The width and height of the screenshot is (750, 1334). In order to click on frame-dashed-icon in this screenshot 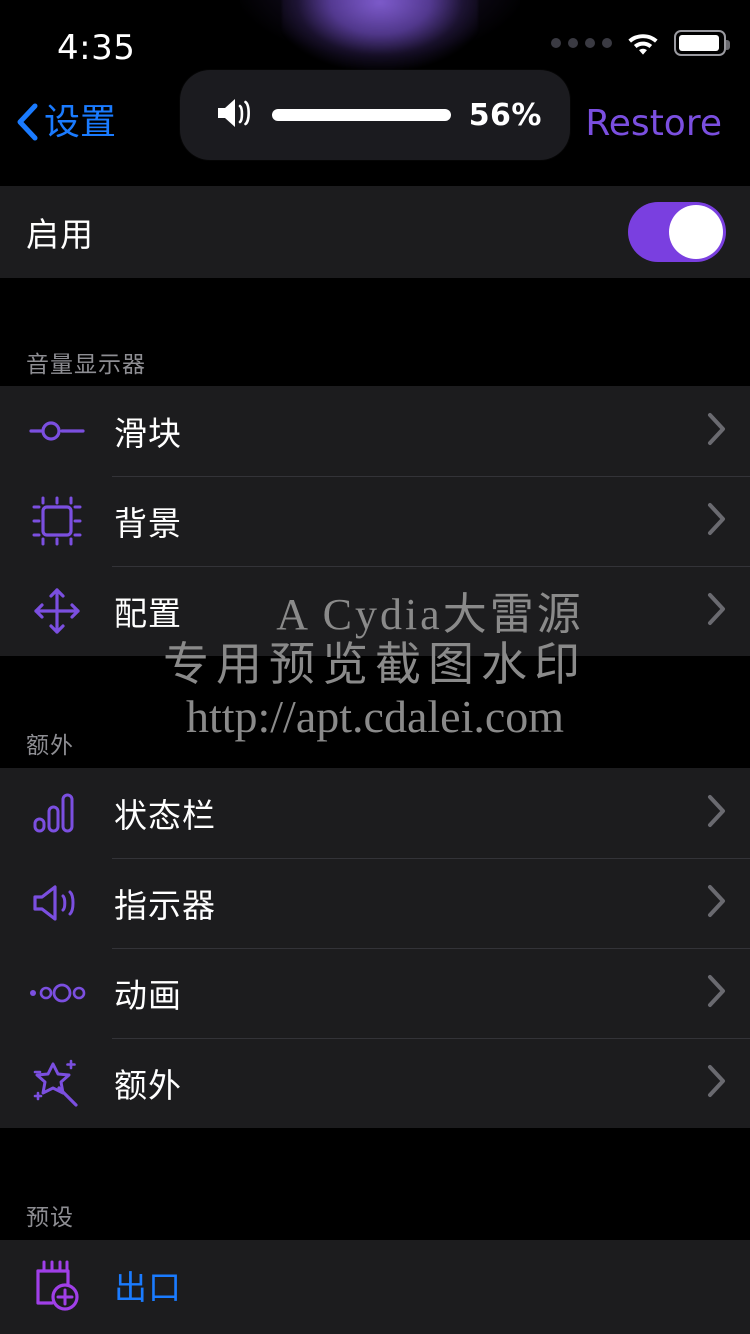, I will do `click(57, 521)`.